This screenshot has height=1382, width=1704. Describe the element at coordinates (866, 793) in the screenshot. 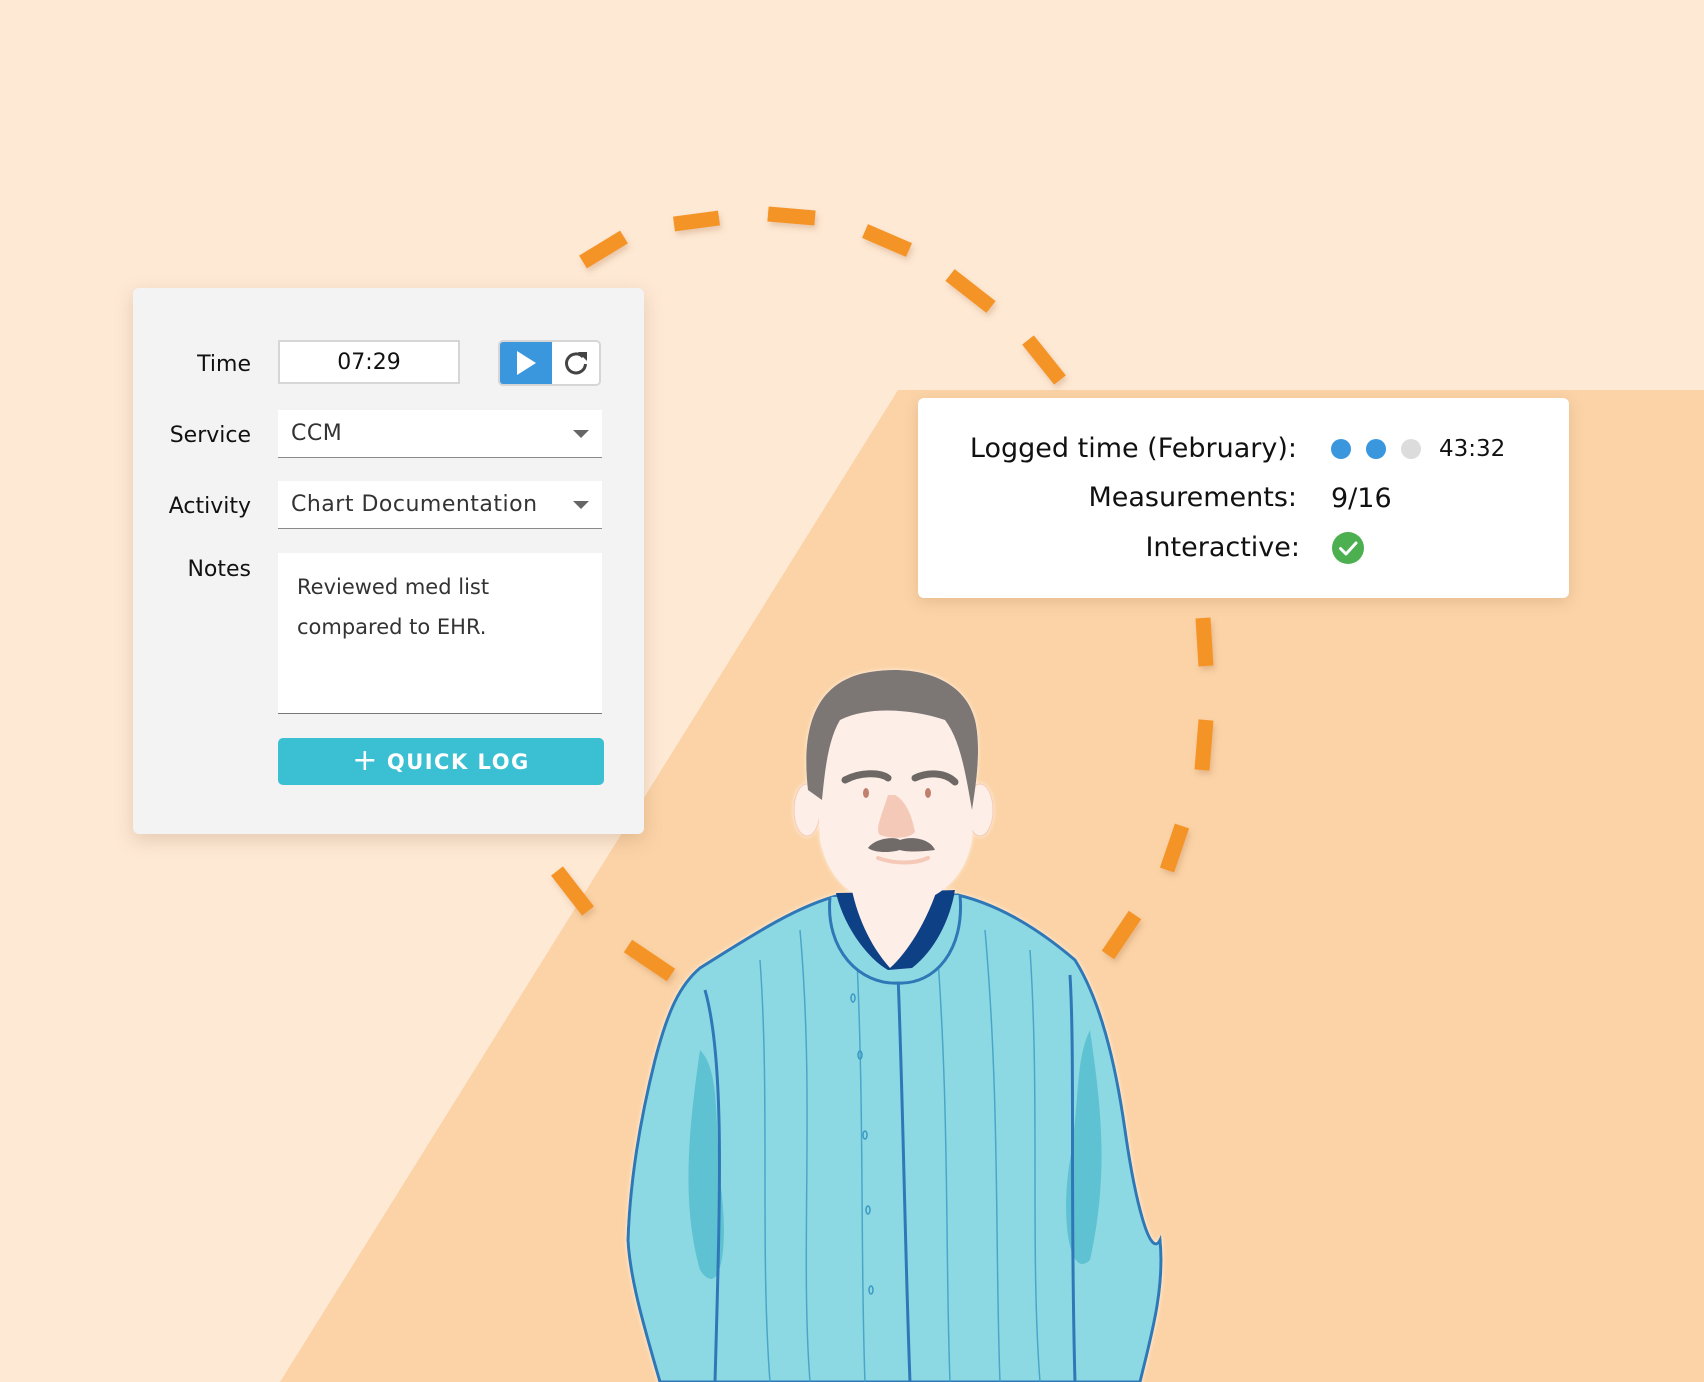

I see `eye-left` at that location.